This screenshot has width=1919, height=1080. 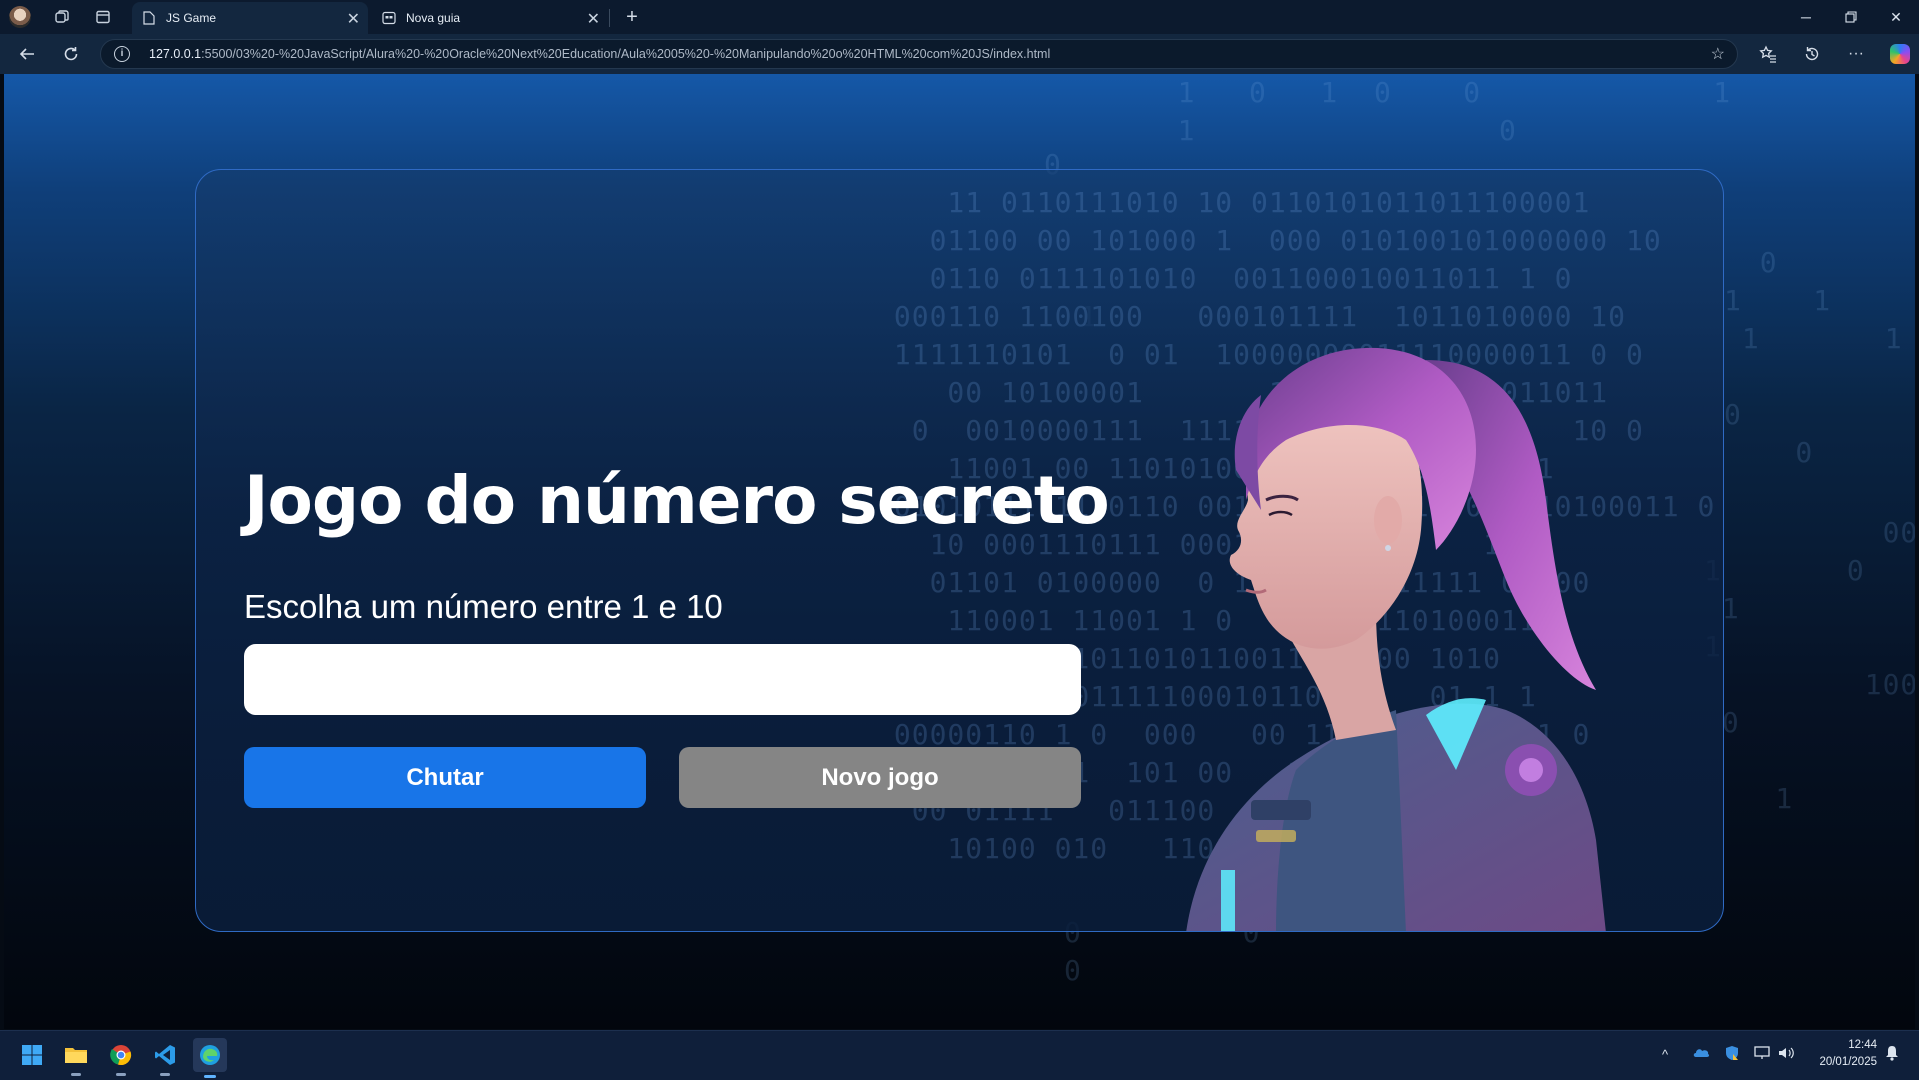 I want to click on tab-title: Nova guia, so click(x=433, y=18).